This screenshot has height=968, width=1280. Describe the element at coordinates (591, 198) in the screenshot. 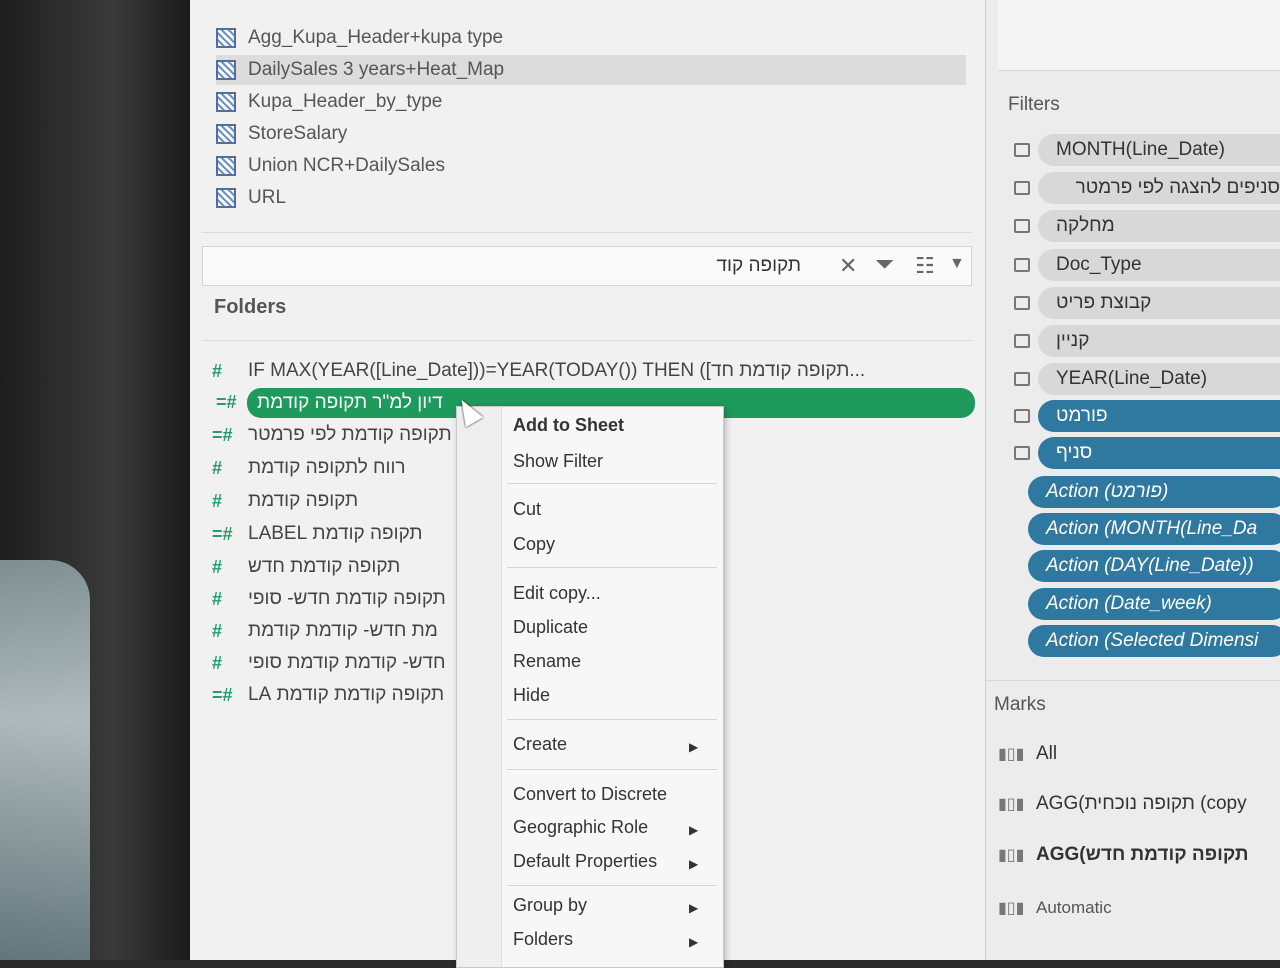

I see `datasource-item: URL` at that location.